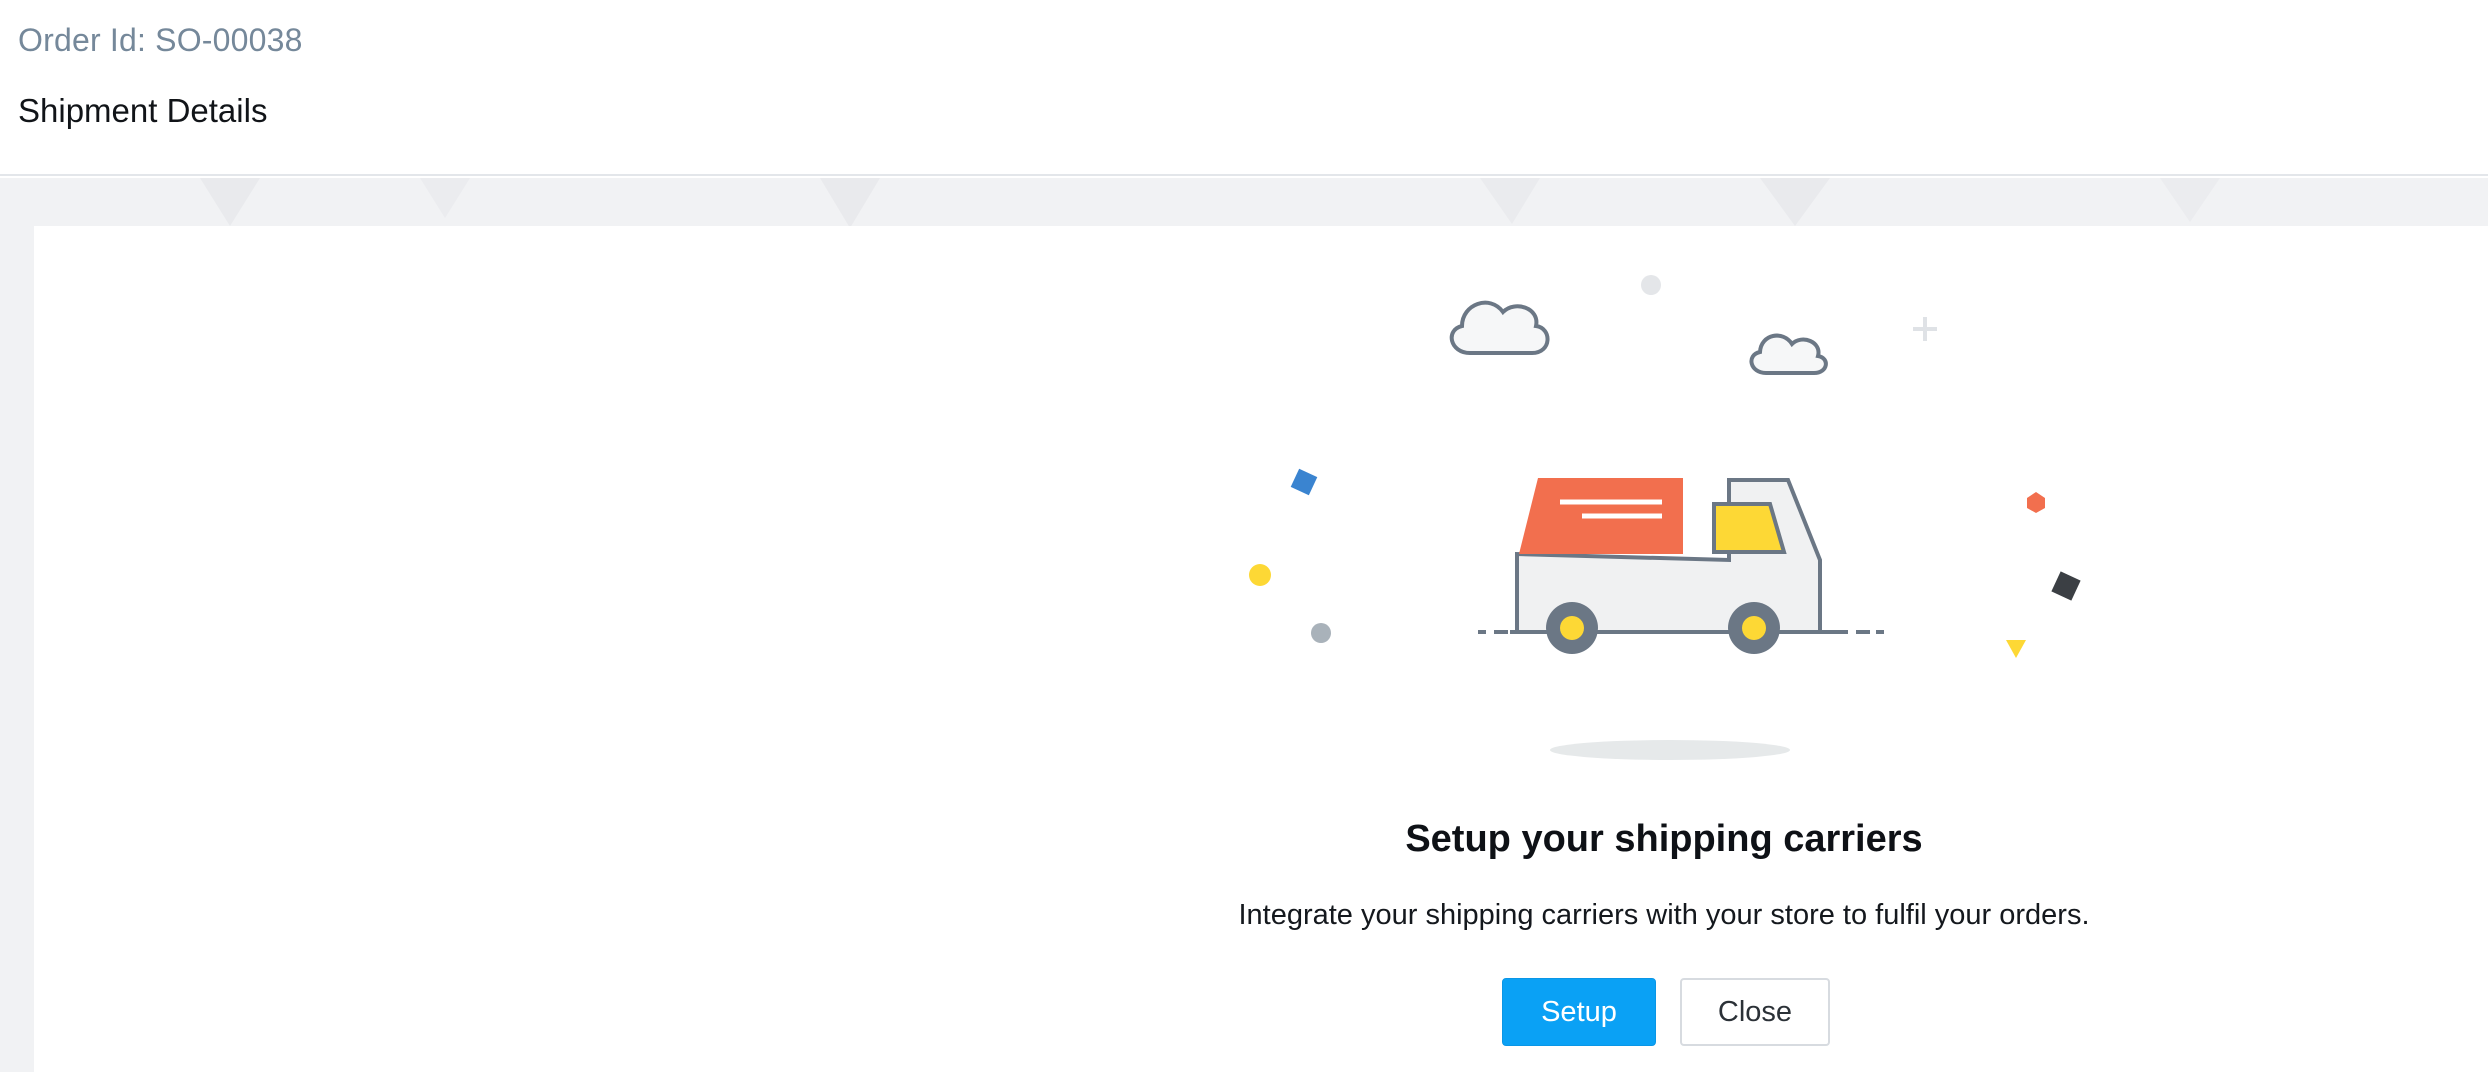  I want to click on close-button: Close, so click(1755, 1012).